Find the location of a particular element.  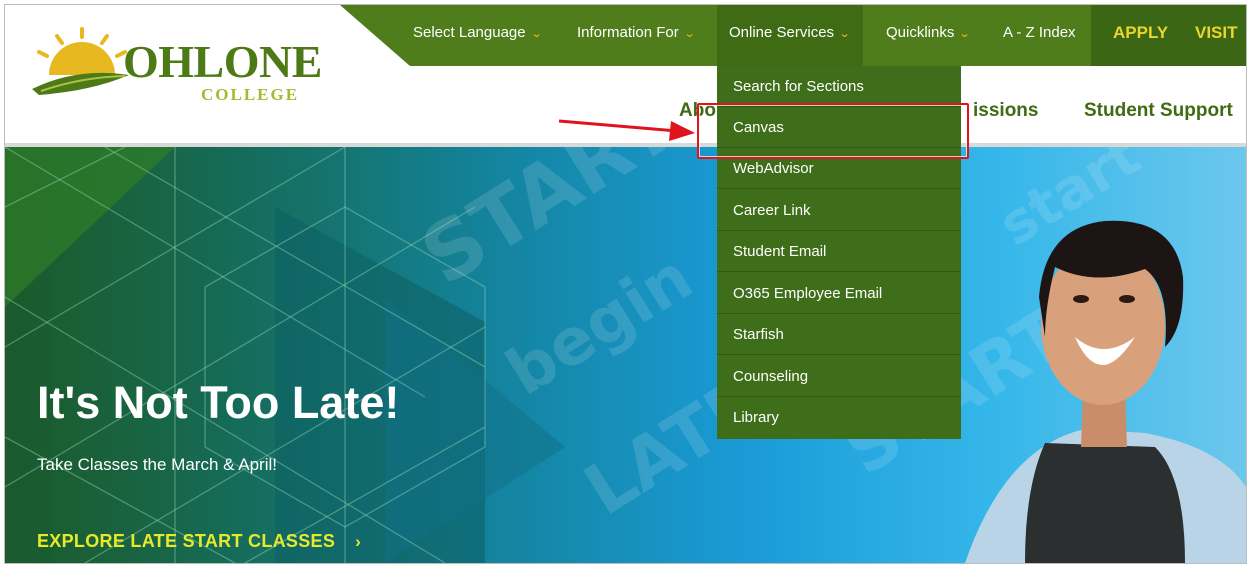

logo-wordmark: OHLONE is located at coordinates (222, 61).